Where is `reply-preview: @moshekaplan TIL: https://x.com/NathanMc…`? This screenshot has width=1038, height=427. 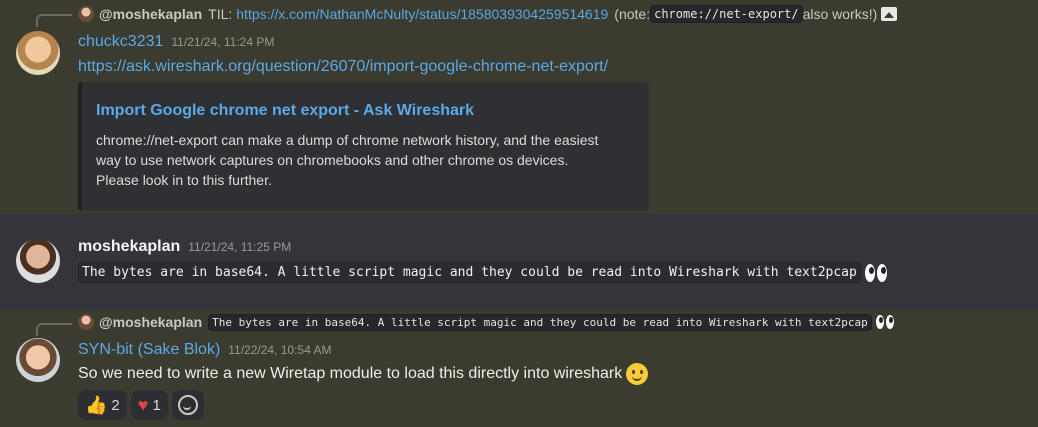
reply-preview: @moshekaplan TIL: https://x.com/NathanMc… is located at coordinates (488, 14).